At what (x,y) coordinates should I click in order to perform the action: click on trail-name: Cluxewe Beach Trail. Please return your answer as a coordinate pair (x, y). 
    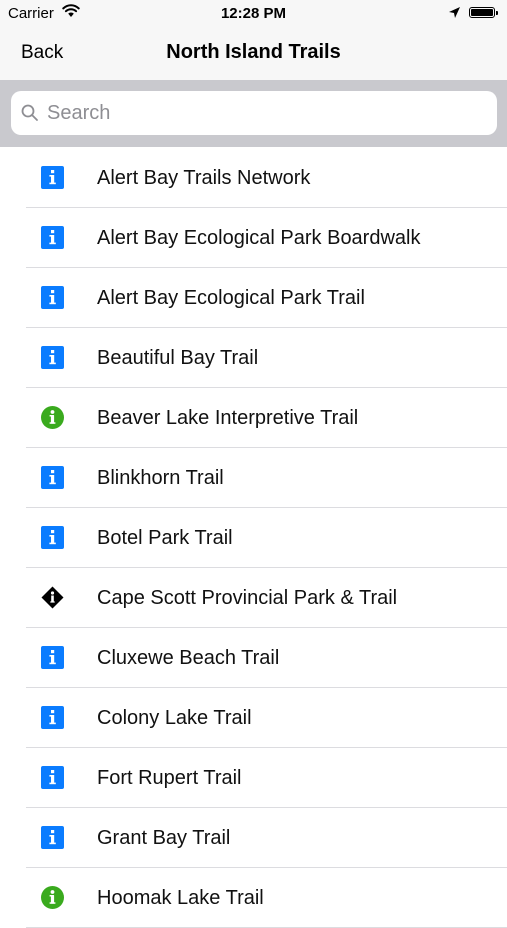
    Looking at the image, I should click on (188, 658).